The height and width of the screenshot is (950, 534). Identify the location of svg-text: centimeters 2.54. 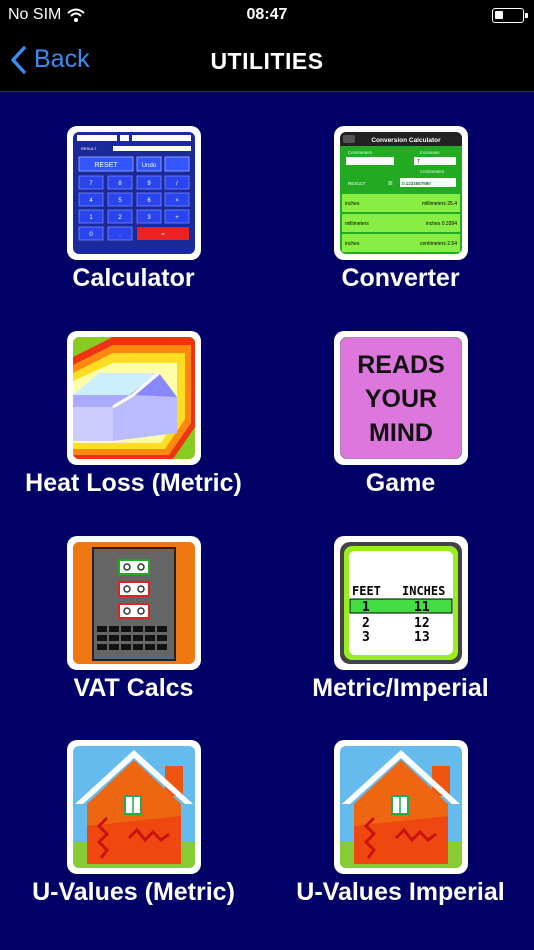
(438, 244).